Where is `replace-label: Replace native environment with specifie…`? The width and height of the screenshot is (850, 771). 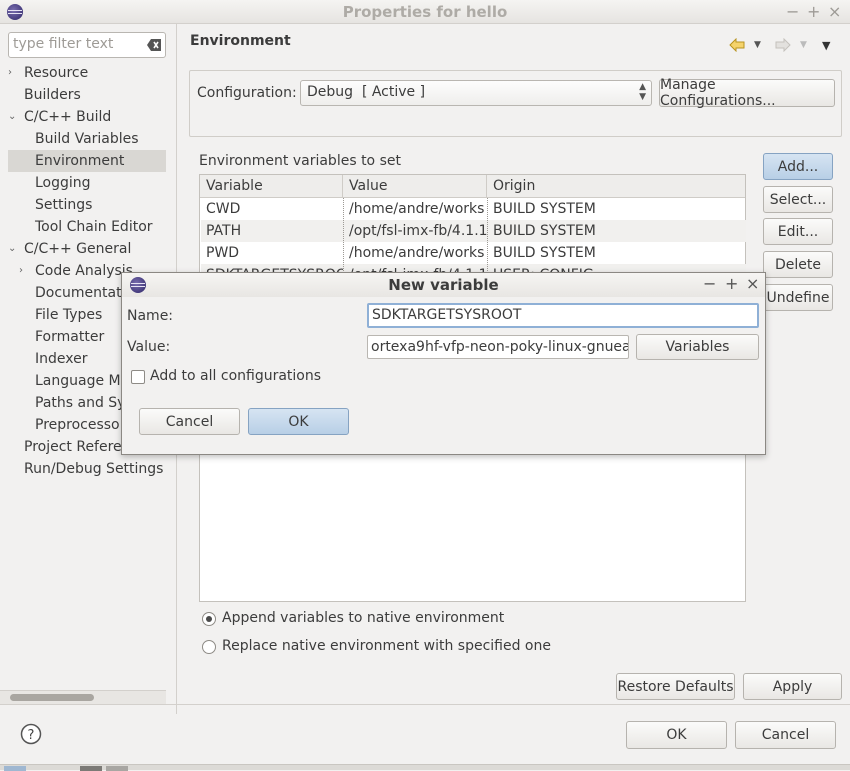
replace-label: Replace native environment with specifie… is located at coordinates (386, 646).